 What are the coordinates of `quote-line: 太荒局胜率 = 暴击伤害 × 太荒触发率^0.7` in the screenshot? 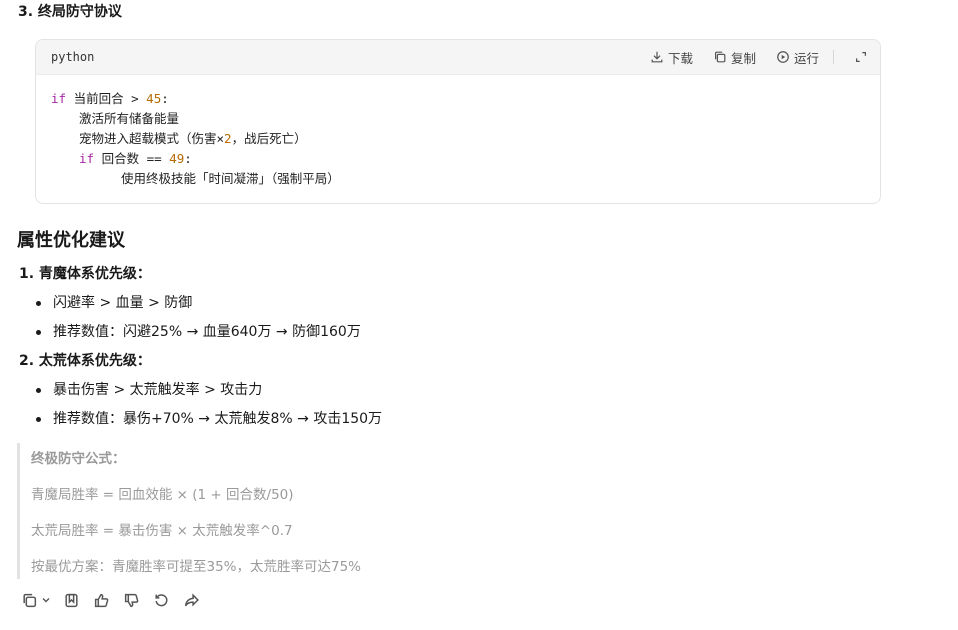 It's located at (162, 531).